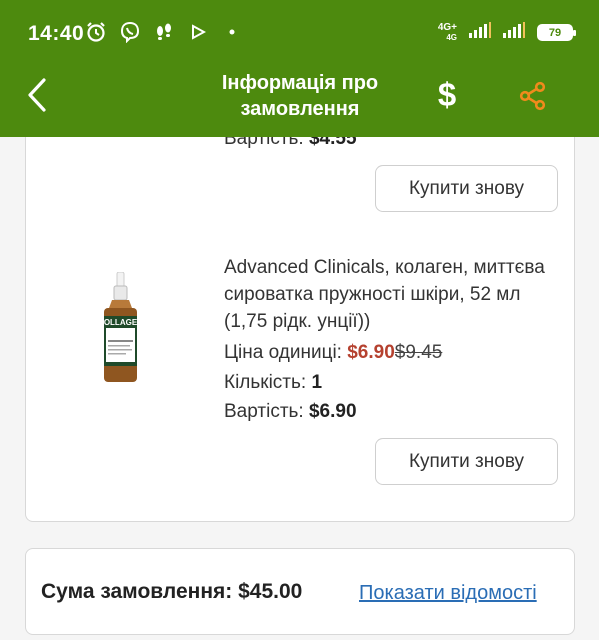 The width and height of the screenshot is (599, 640). I want to click on page-title: Інформація про замовлення, so click(300, 96).